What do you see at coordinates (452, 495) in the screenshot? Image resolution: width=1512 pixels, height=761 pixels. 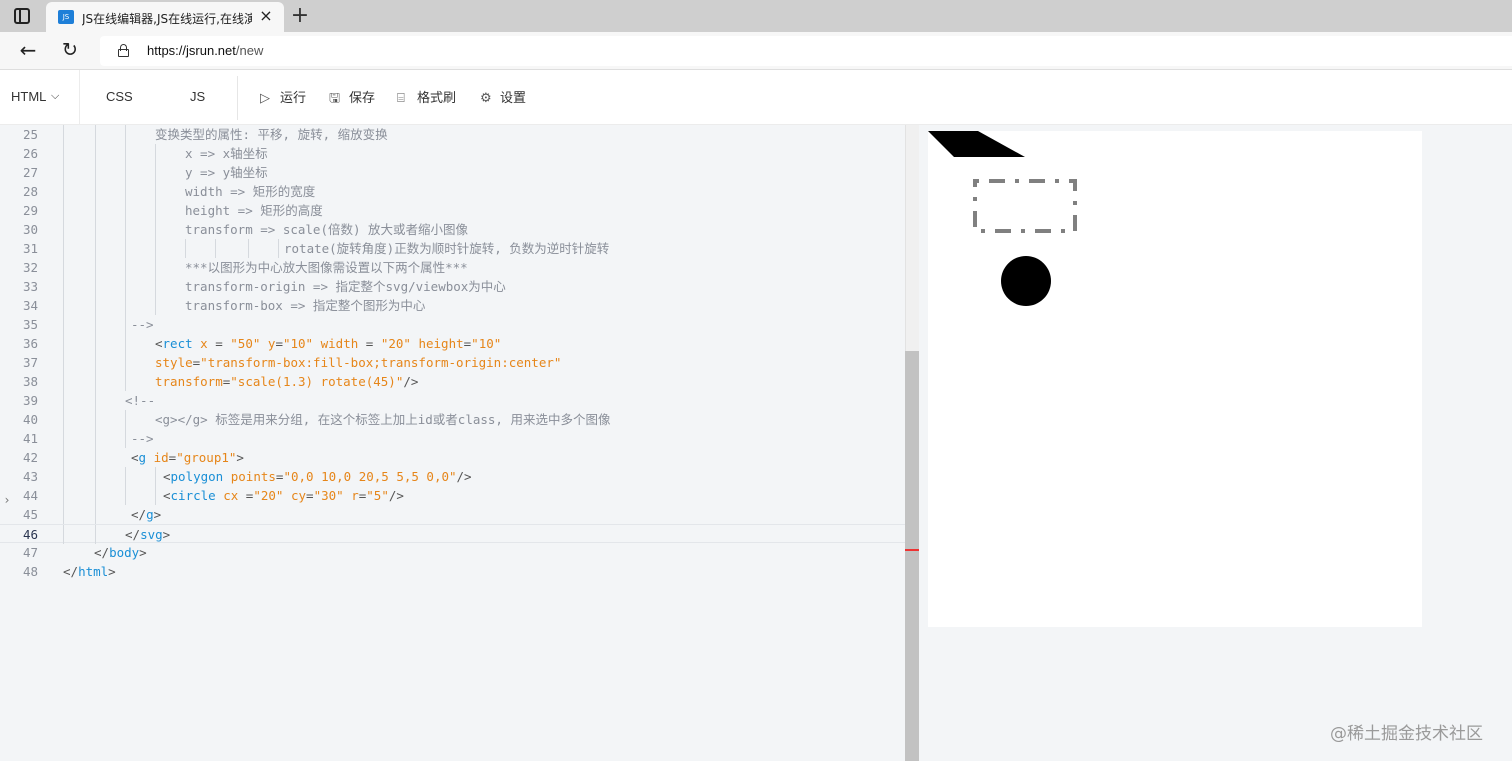 I see `code-line: 44 <circle cx ="20" cy="30" r="5"/>` at bounding box center [452, 495].